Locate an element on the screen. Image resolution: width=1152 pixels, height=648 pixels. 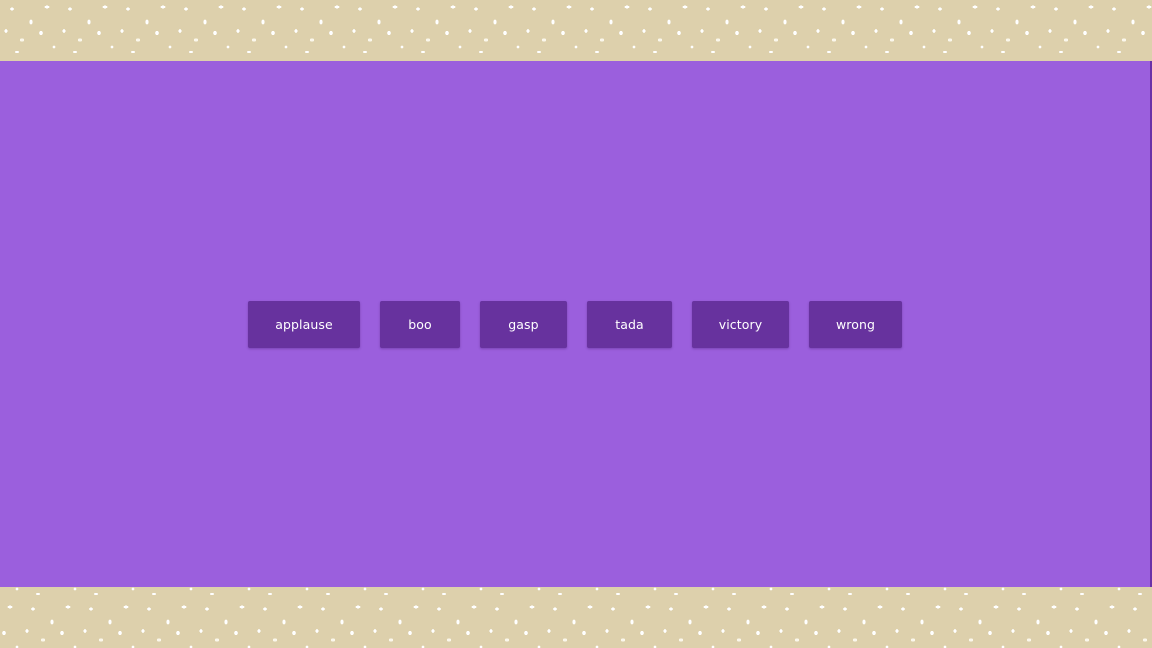
applause-button: applause is located at coordinates (304, 324).